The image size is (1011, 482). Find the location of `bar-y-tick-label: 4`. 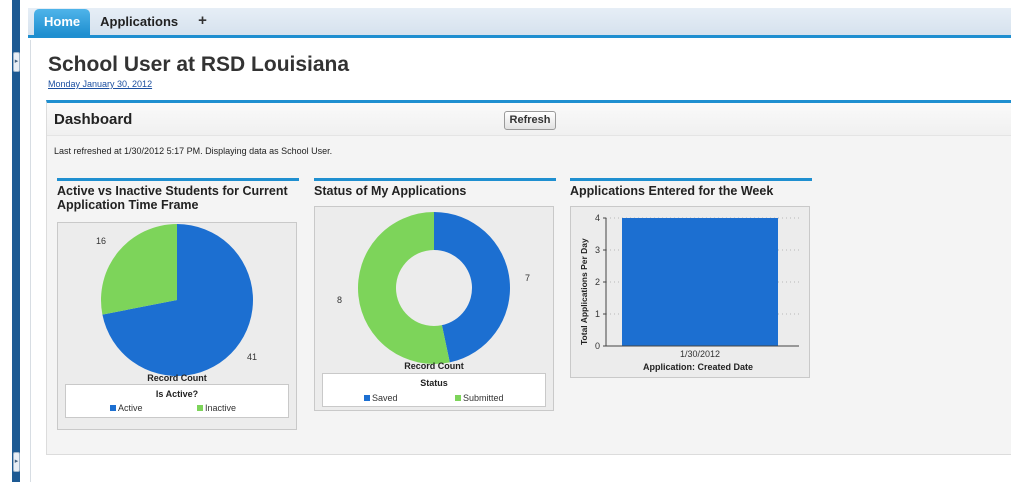

bar-y-tick-label: 4 is located at coordinates (597, 218).